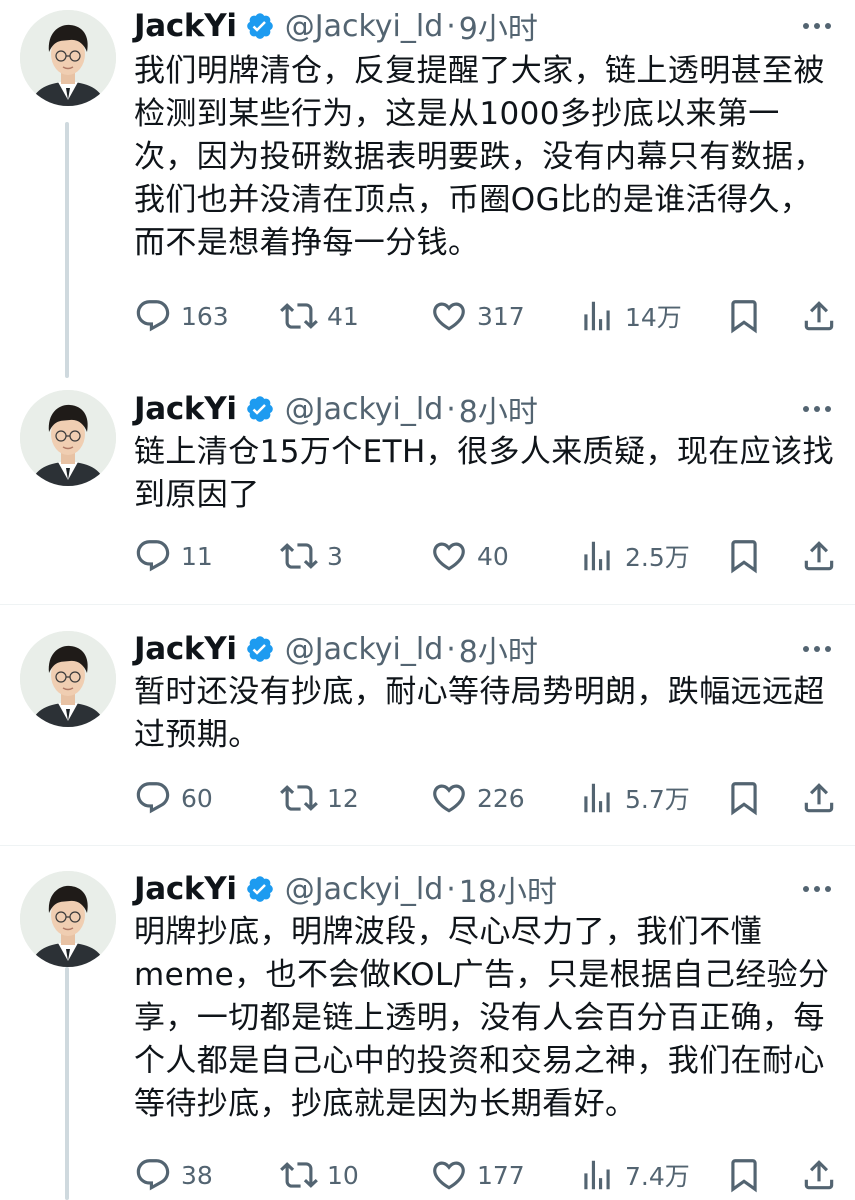  I want to click on tweet-actions: 38 10 177 7.4万, so click(484, 1175).